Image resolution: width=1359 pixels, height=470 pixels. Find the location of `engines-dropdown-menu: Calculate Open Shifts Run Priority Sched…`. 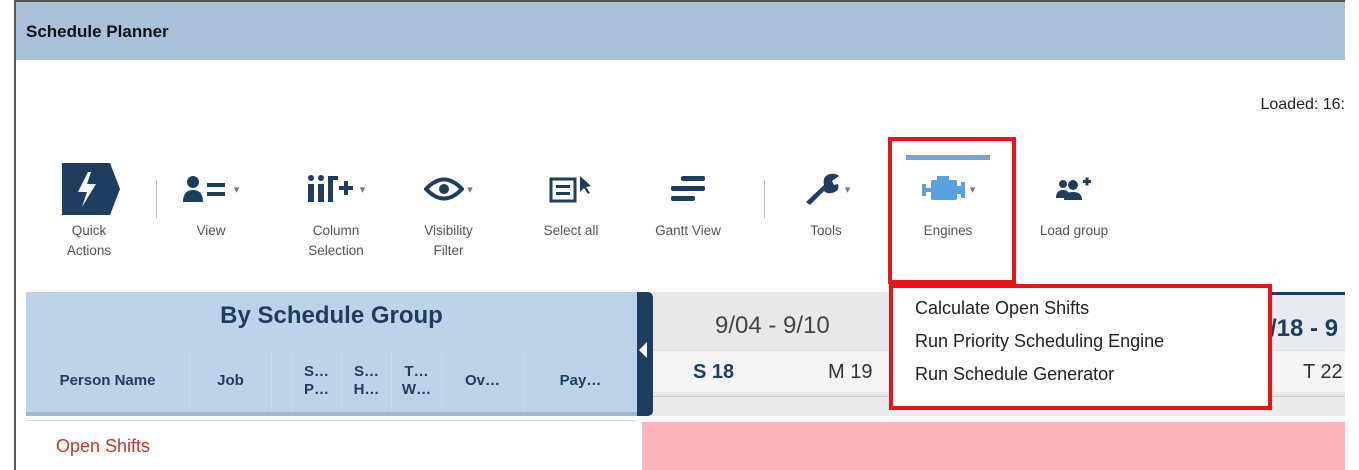

engines-dropdown-menu: Calculate Open Shifts Run Priority Sched… is located at coordinates (1080, 347).